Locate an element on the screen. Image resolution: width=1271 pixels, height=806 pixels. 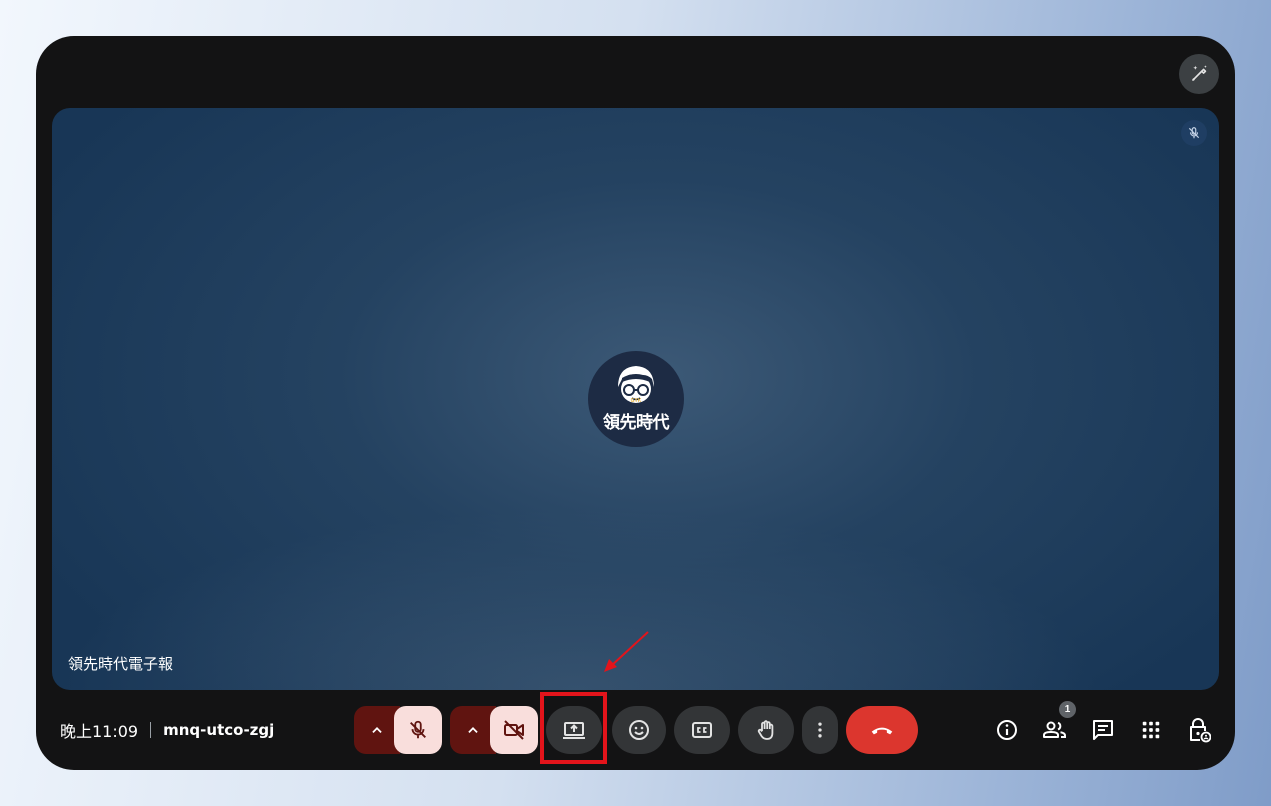
mic-toggle-button is located at coordinates (418, 730).